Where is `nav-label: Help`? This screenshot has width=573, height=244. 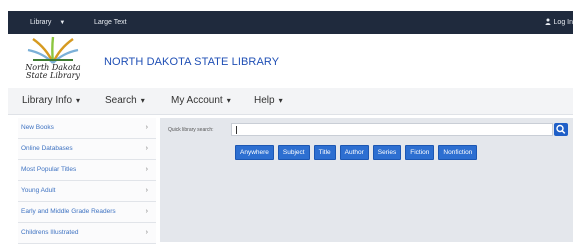
nav-label: Help is located at coordinates (264, 100).